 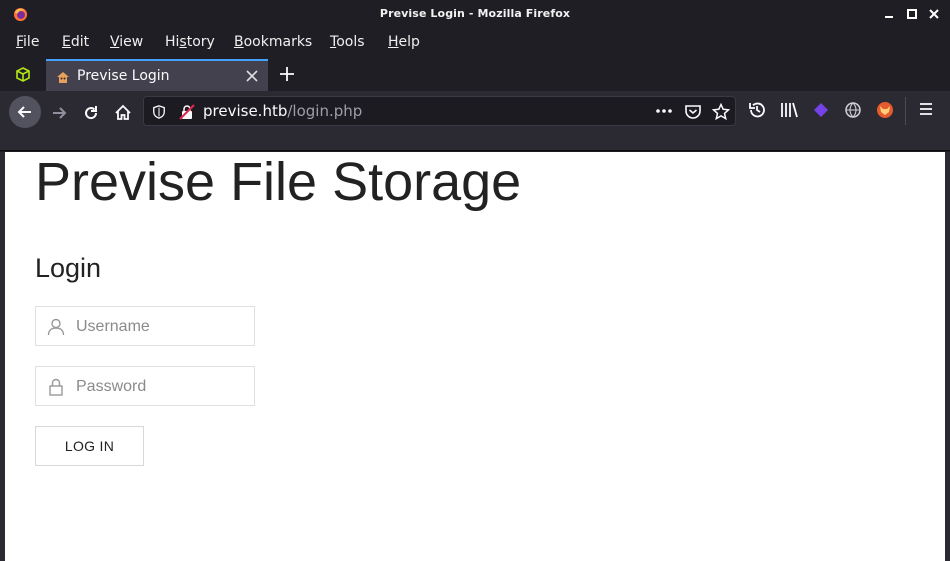 What do you see at coordinates (821, 110) in the screenshot?
I see `extension-purple-icon` at bounding box center [821, 110].